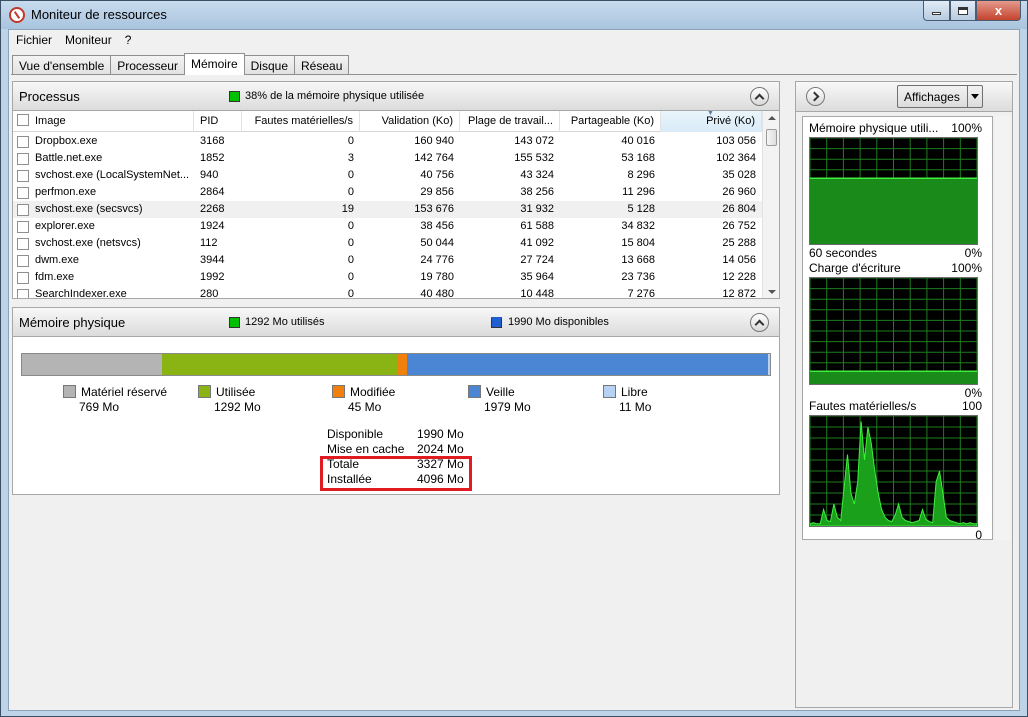  I want to click on column-label: Partageable (Ko), so click(612, 121).